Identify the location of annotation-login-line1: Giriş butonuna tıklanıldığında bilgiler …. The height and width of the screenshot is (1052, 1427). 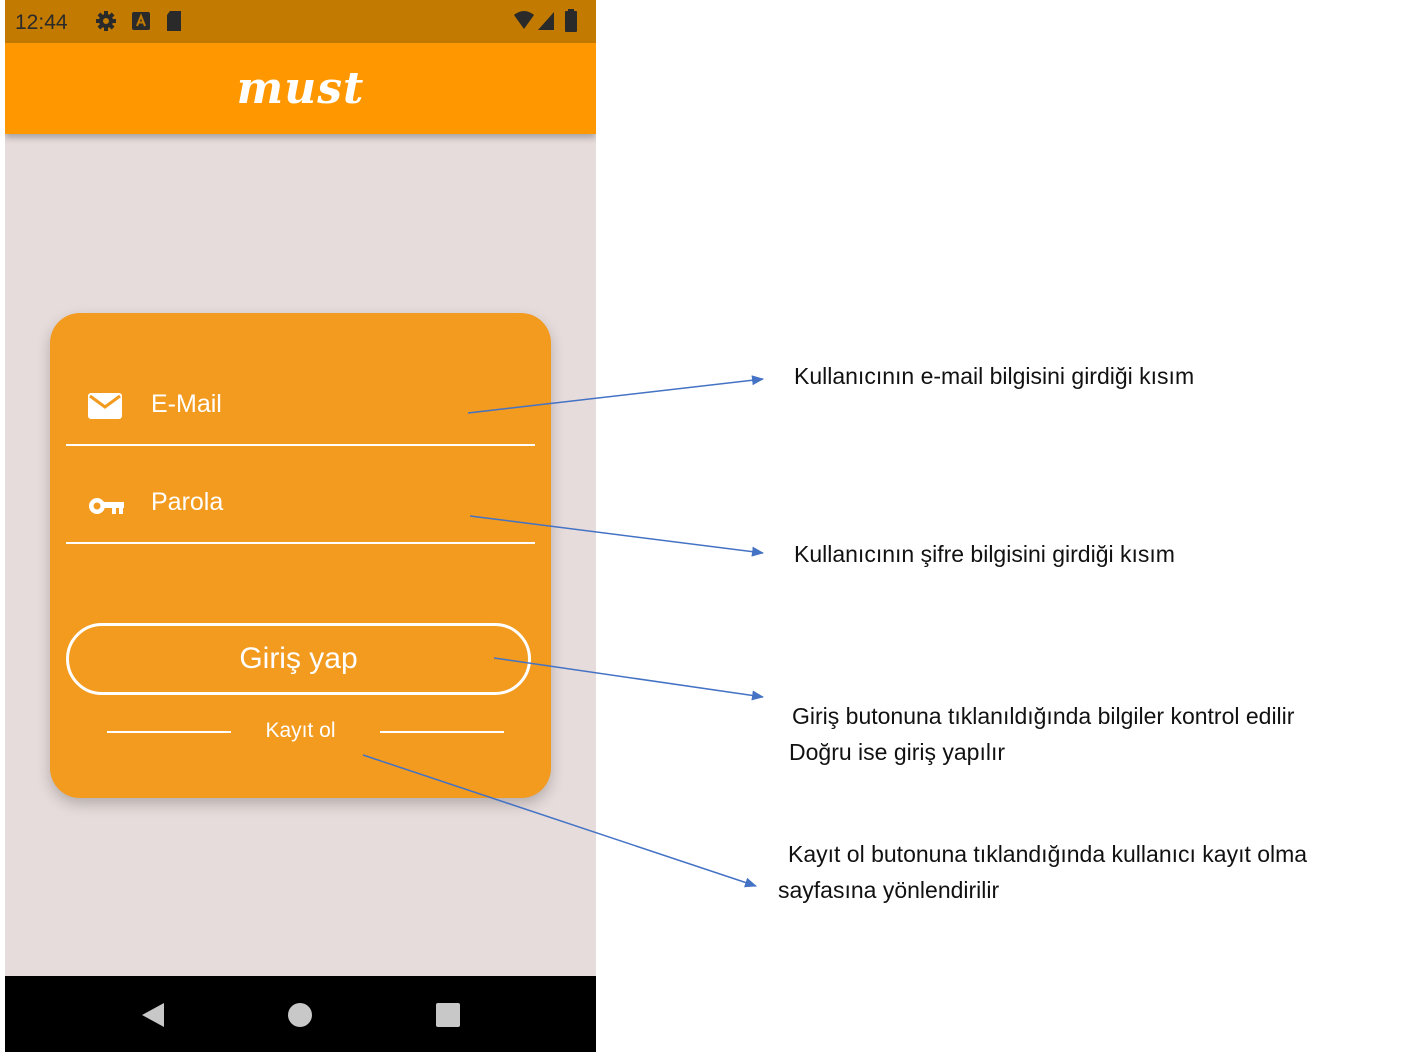
(1043, 716).